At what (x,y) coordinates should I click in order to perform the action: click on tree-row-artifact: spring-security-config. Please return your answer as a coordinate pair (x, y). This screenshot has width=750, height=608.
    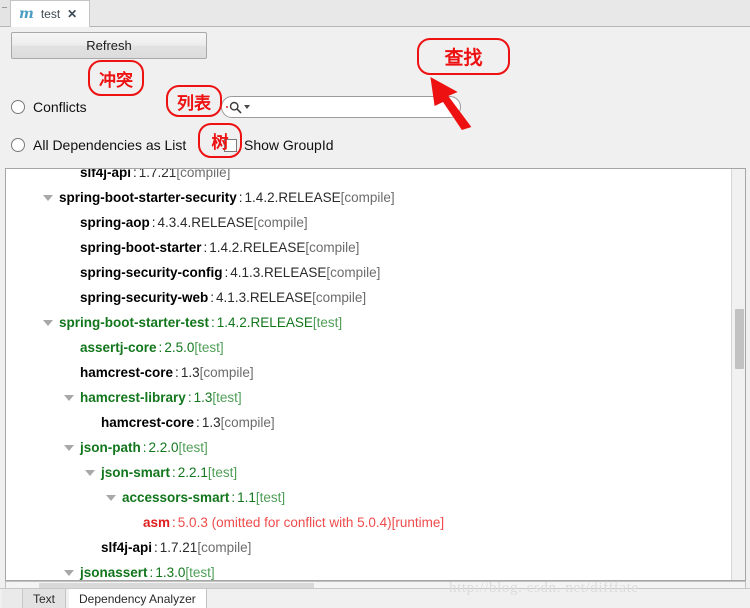
    Looking at the image, I should click on (151, 272).